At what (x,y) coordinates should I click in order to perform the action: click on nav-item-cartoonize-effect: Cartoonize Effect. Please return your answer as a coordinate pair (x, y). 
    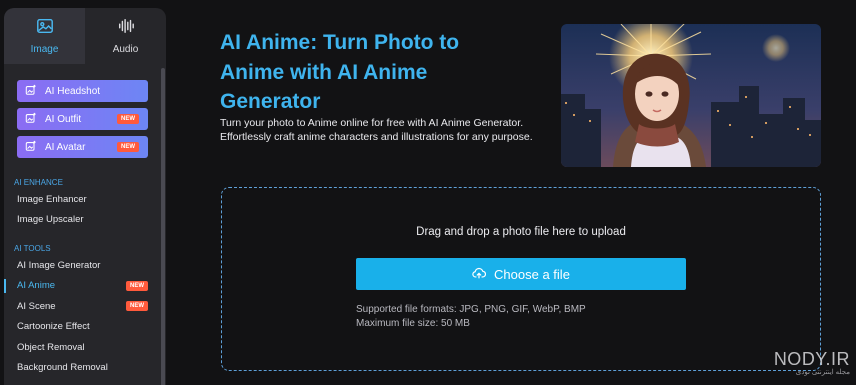
    Looking at the image, I should click on (85, 327).